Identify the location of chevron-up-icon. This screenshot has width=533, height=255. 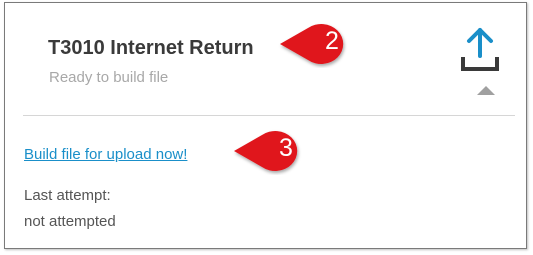
(486, 90).